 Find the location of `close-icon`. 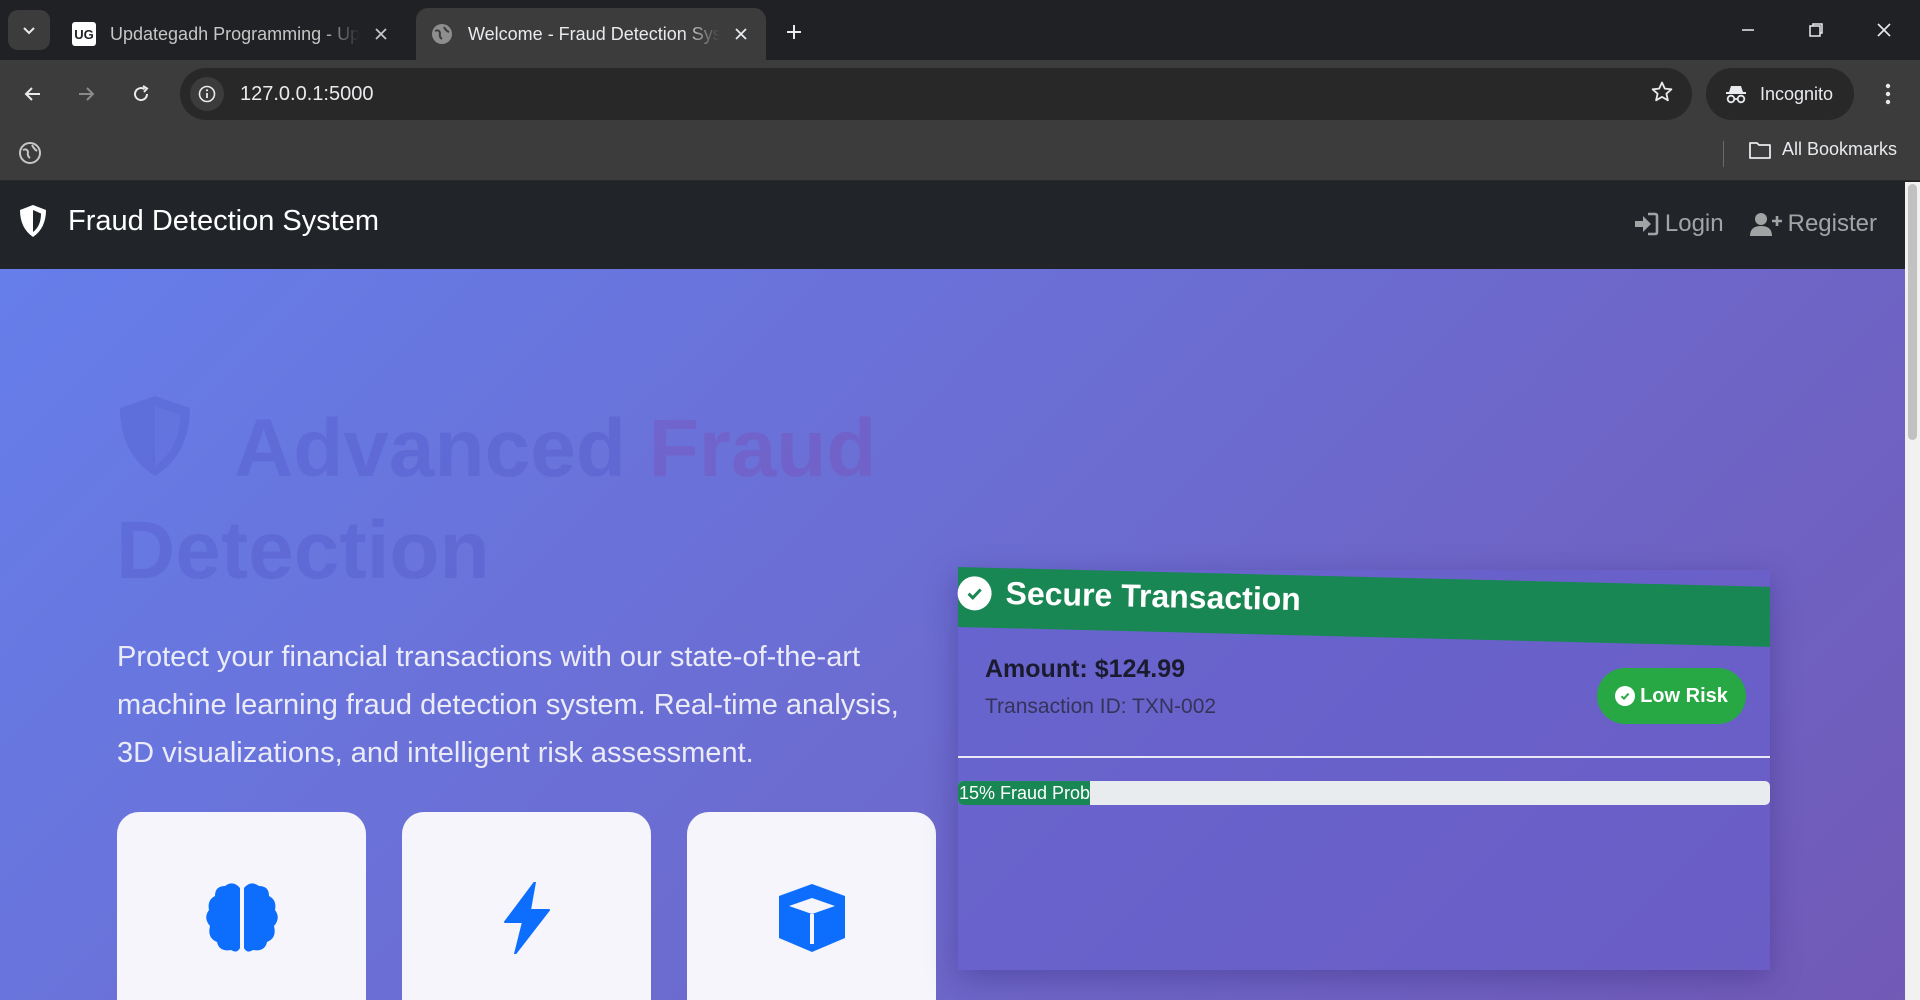

close-icon is located at coordinates (1884, 30).